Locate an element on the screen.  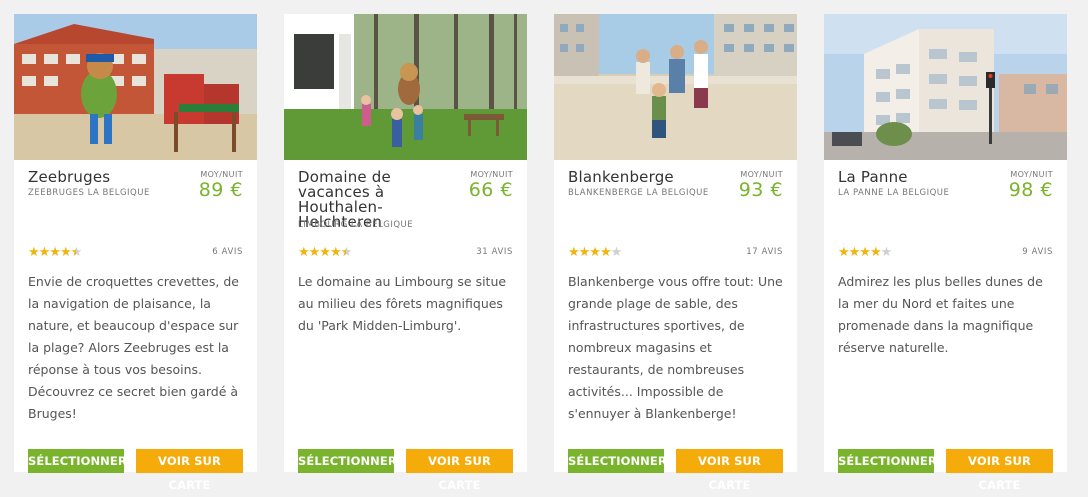
rating-row: ★★★★★ 31 AVIS is located at coordinates (405, 252).